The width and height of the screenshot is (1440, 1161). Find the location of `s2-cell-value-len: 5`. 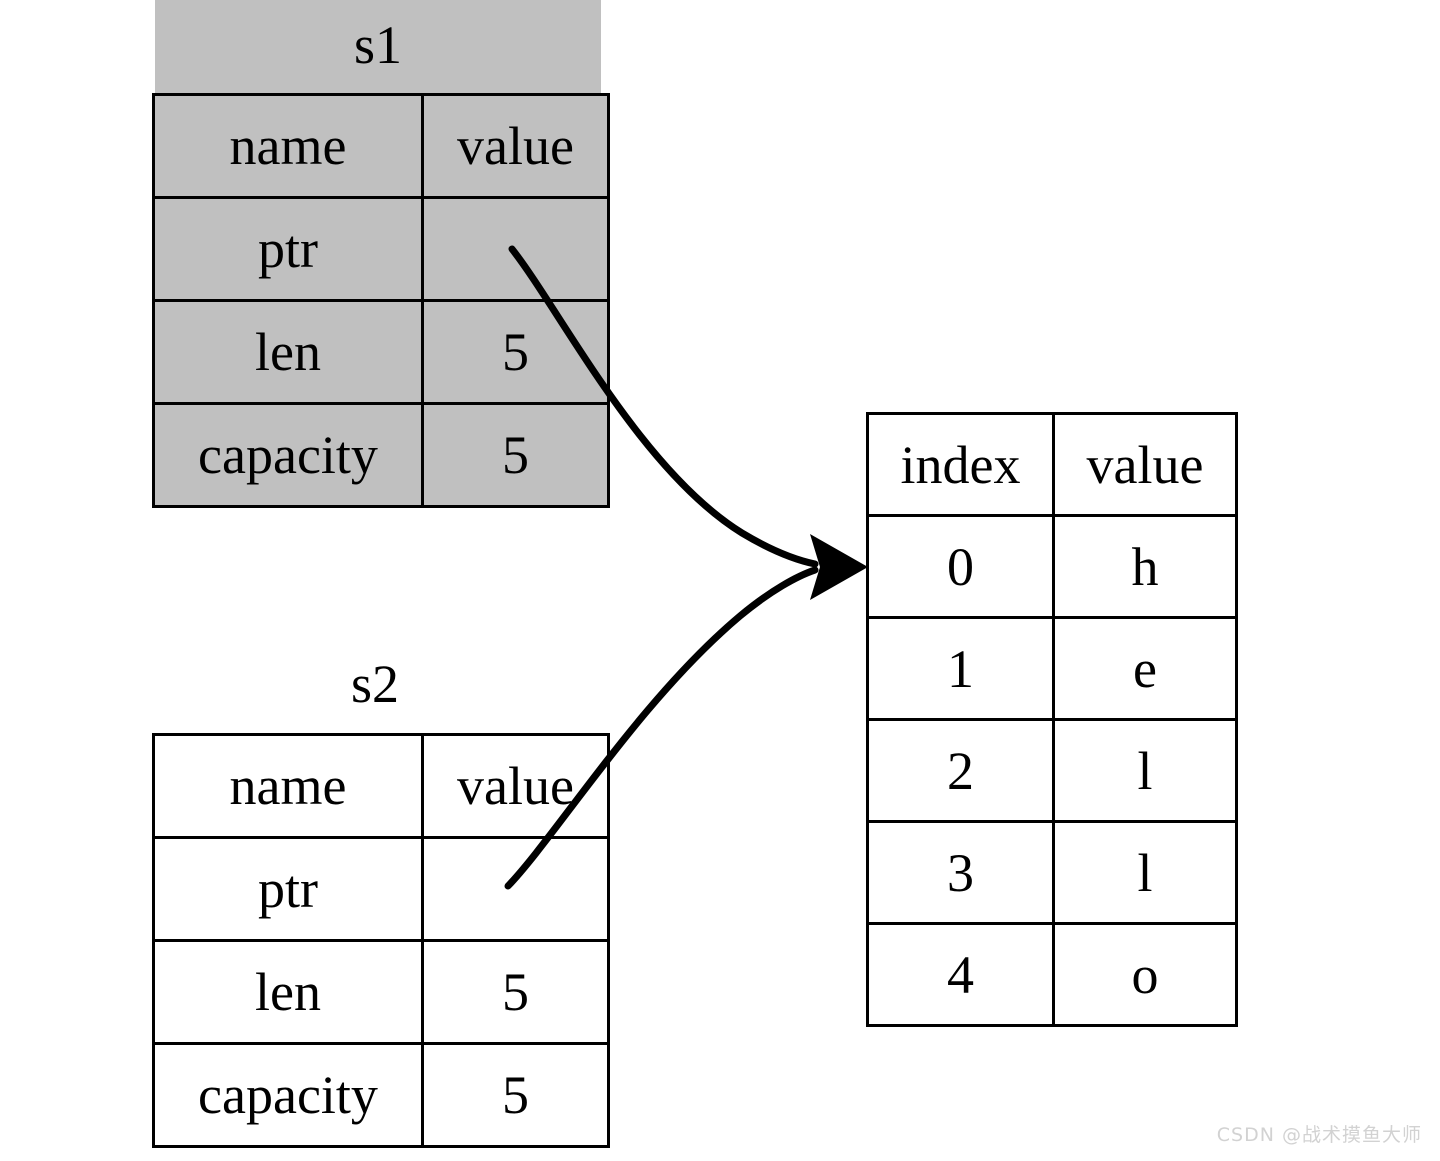

s2-cell-value-len: 5 is located at coordinates (515, 992).